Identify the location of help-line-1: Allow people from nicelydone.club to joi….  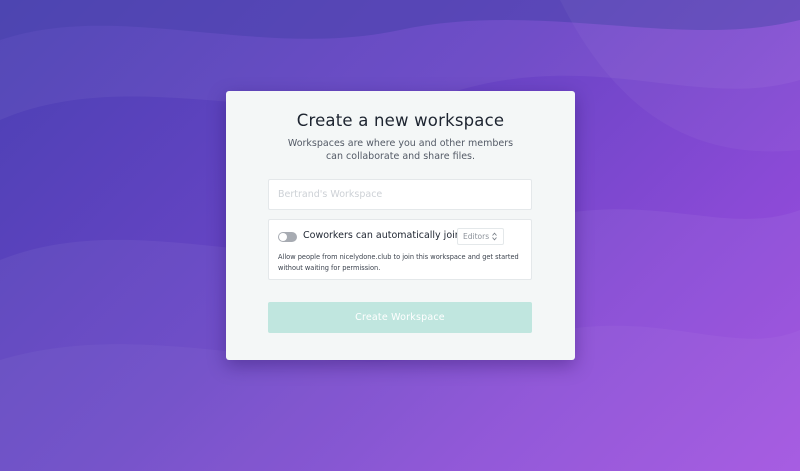
(398, 257).